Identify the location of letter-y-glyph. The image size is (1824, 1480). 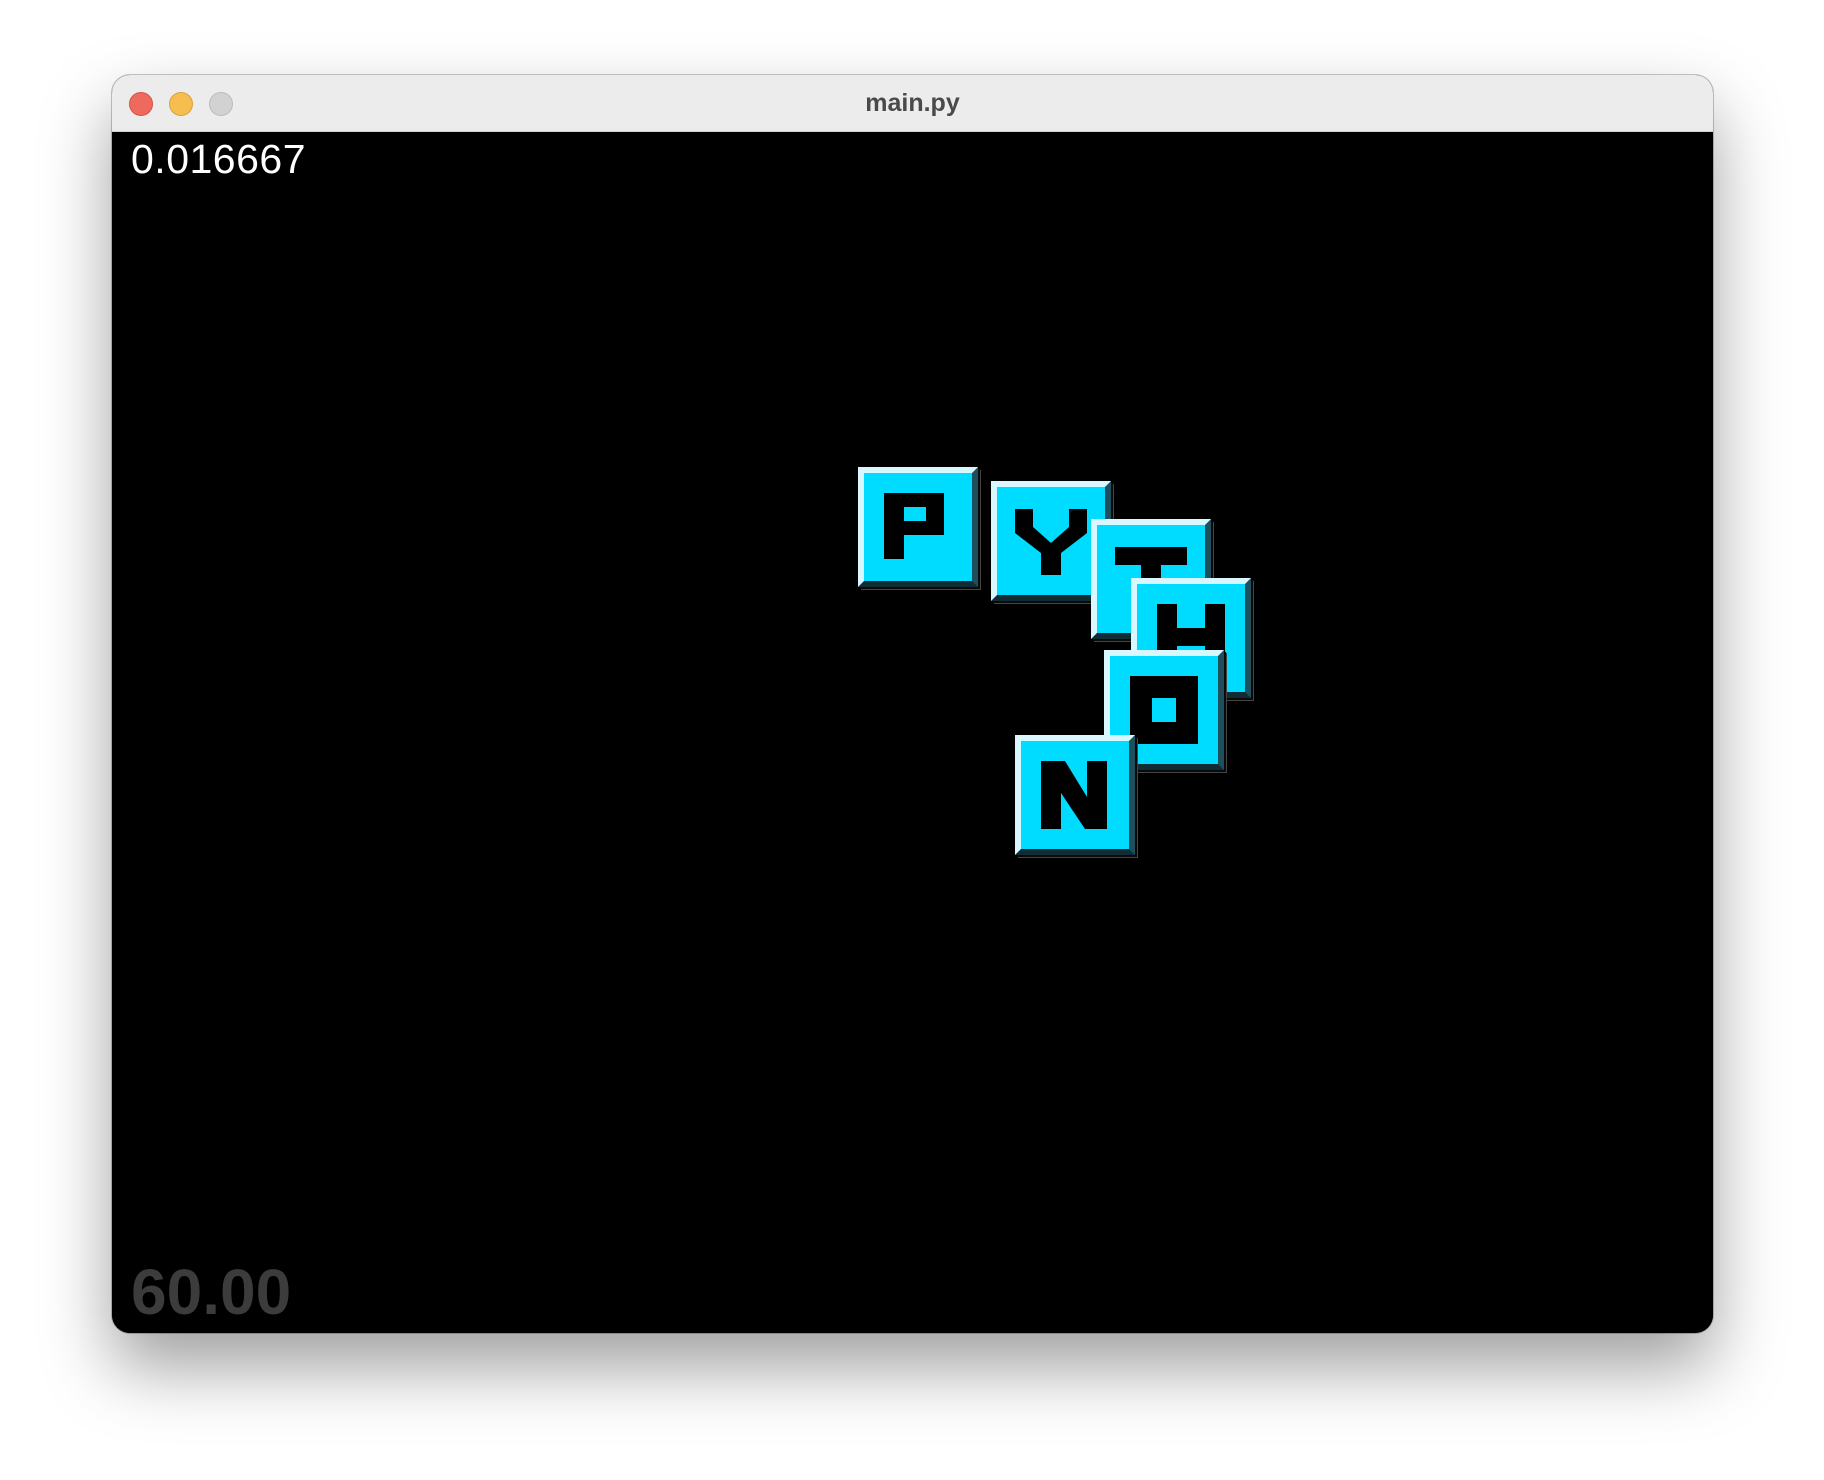
(1051, 542).